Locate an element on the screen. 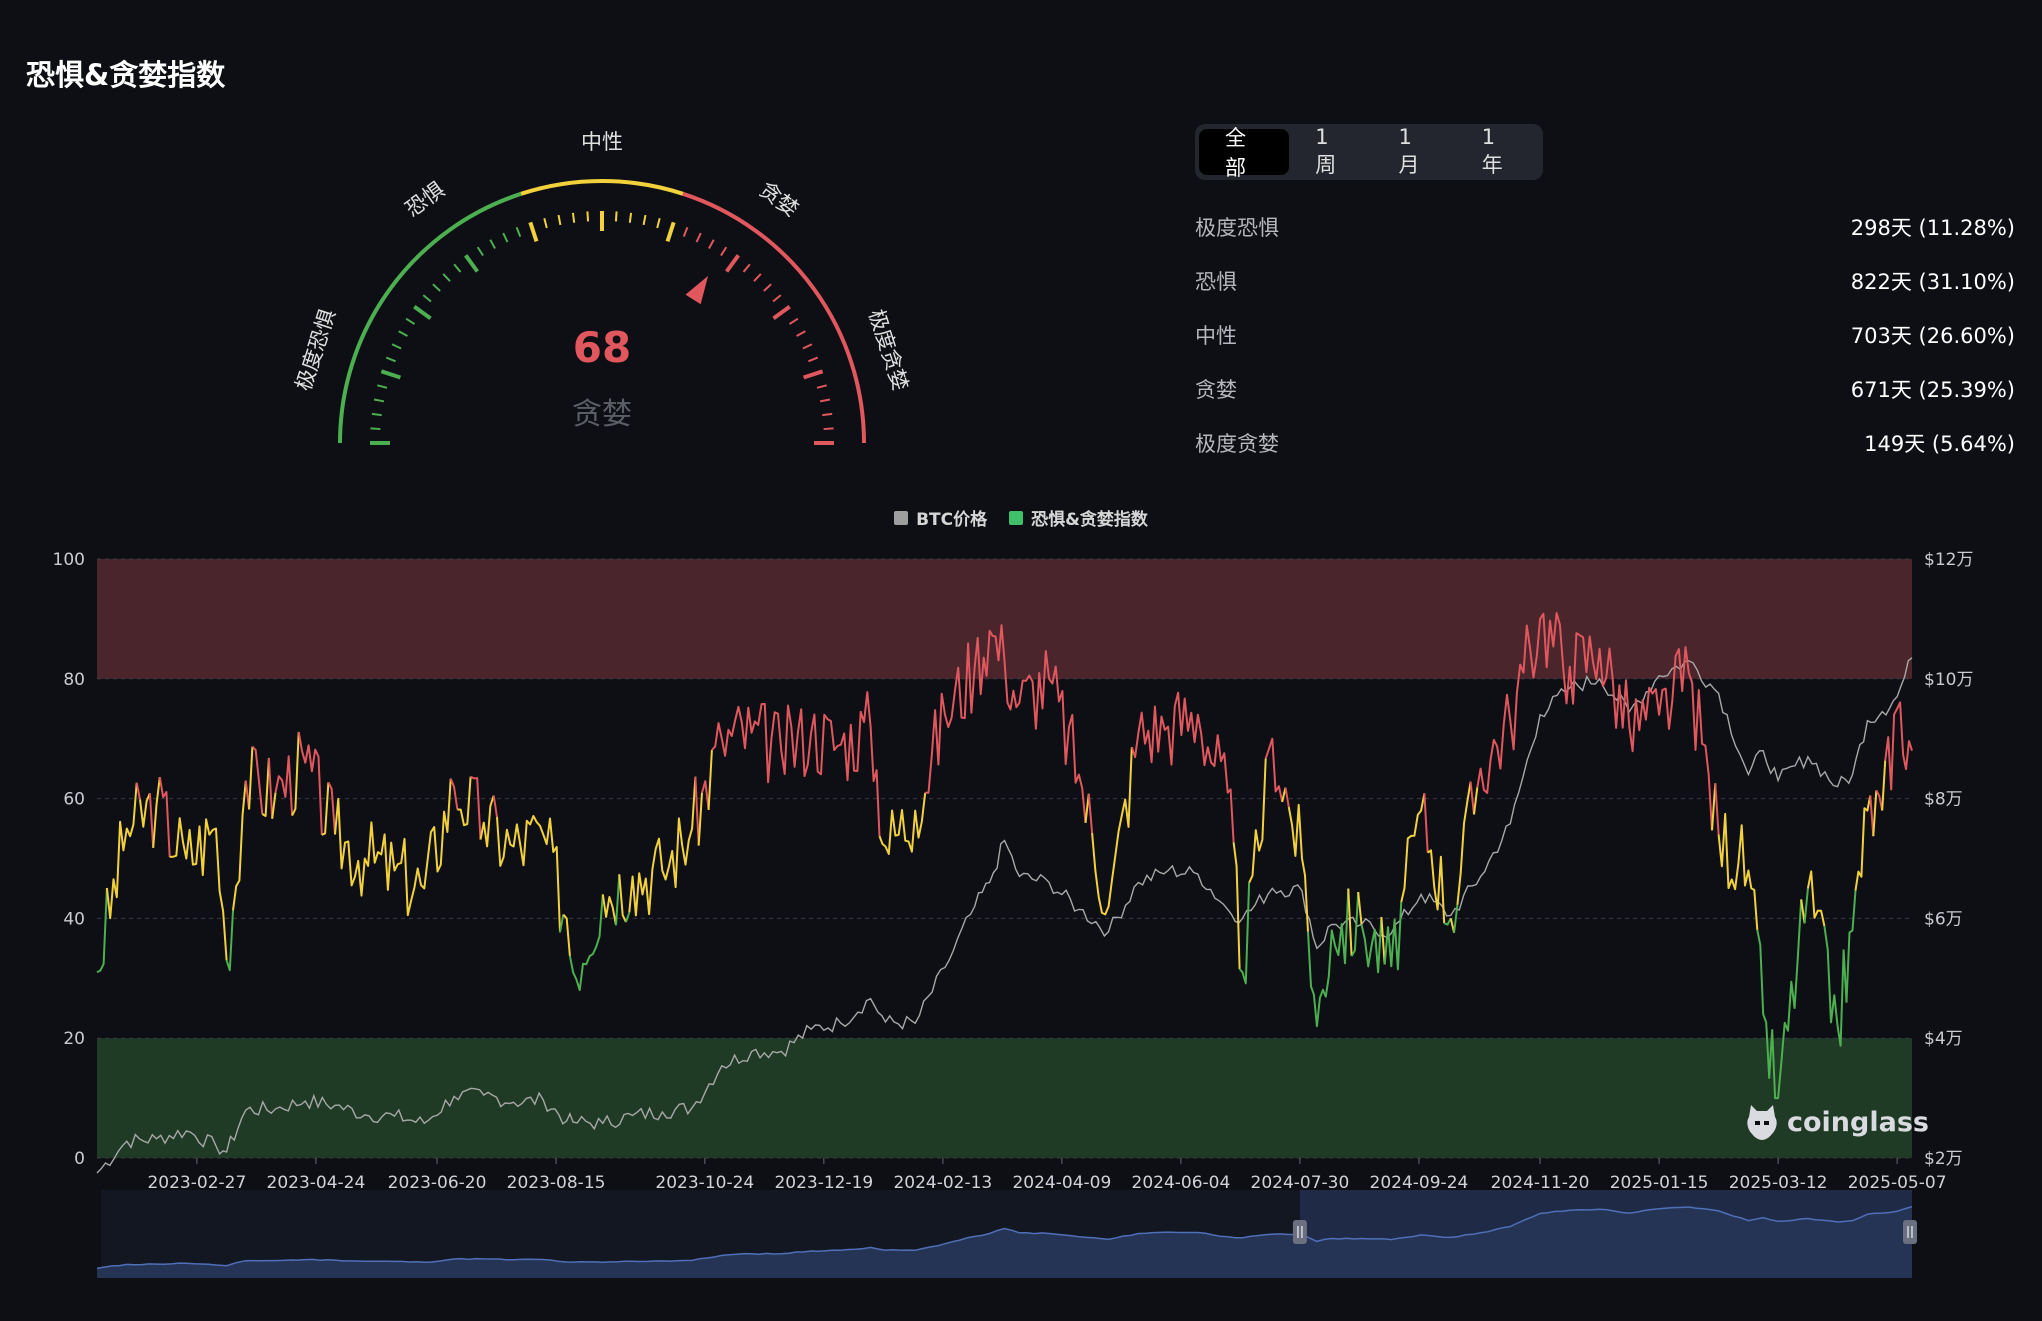 The height and width of the screenshot is (1321, 2042). y-left-tick-label: 100 is located at coordinates (69, 560).